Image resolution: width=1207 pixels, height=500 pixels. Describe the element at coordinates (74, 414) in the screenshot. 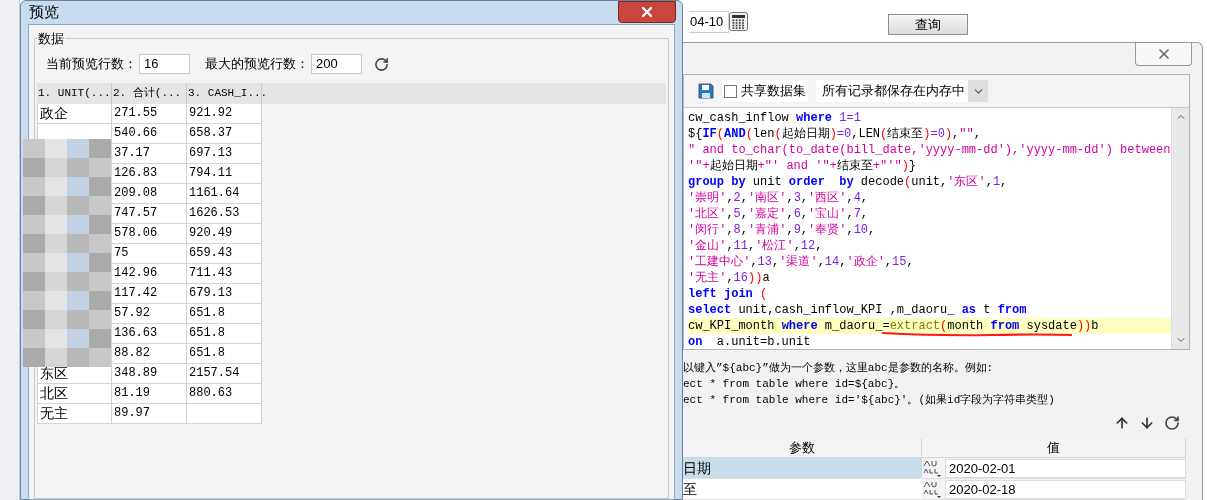

I see `table-cell: 无主` at that location.